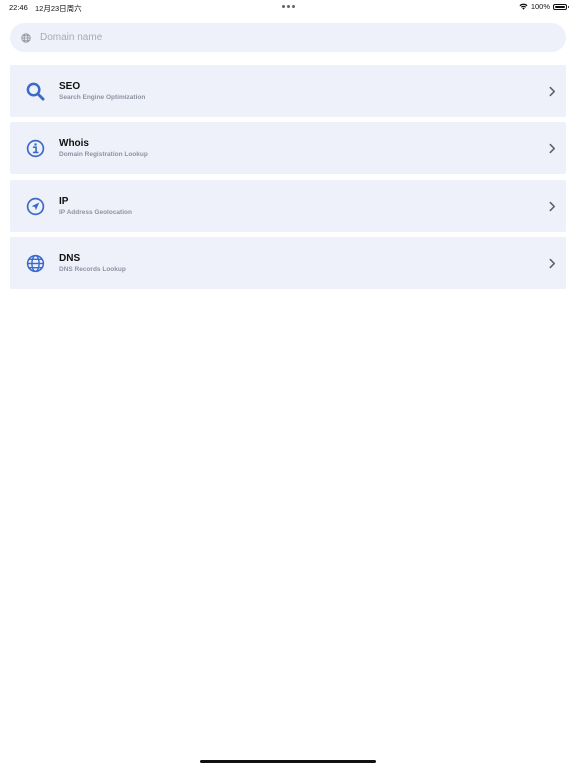  Describe the element at coordinates (18, 7) in the screenshot. I see `status-time: 22:46` at that location.